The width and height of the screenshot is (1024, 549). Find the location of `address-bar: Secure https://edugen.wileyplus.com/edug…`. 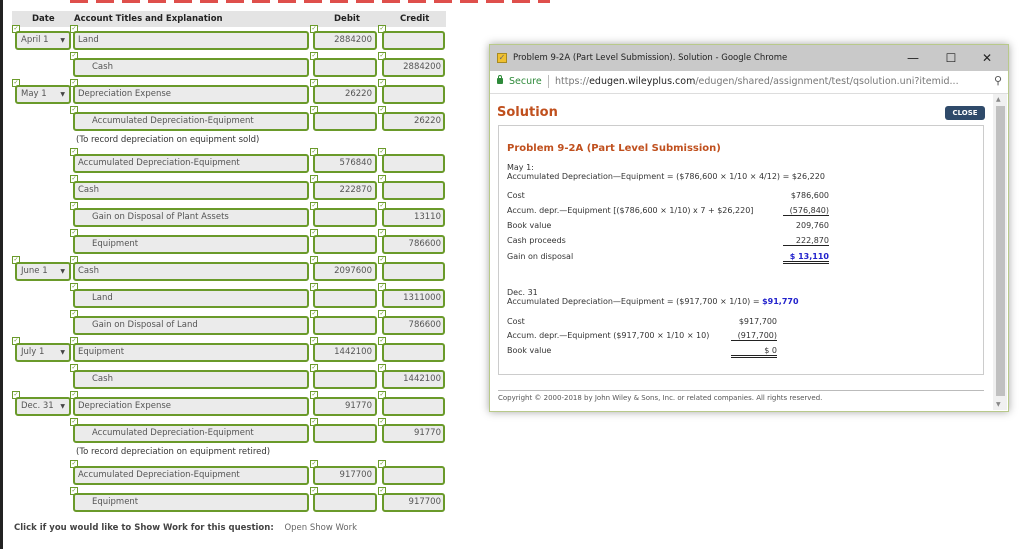

address-bar: Secure https://edugen.wileyplus.com/edug… is located at coordinates (749, 82).